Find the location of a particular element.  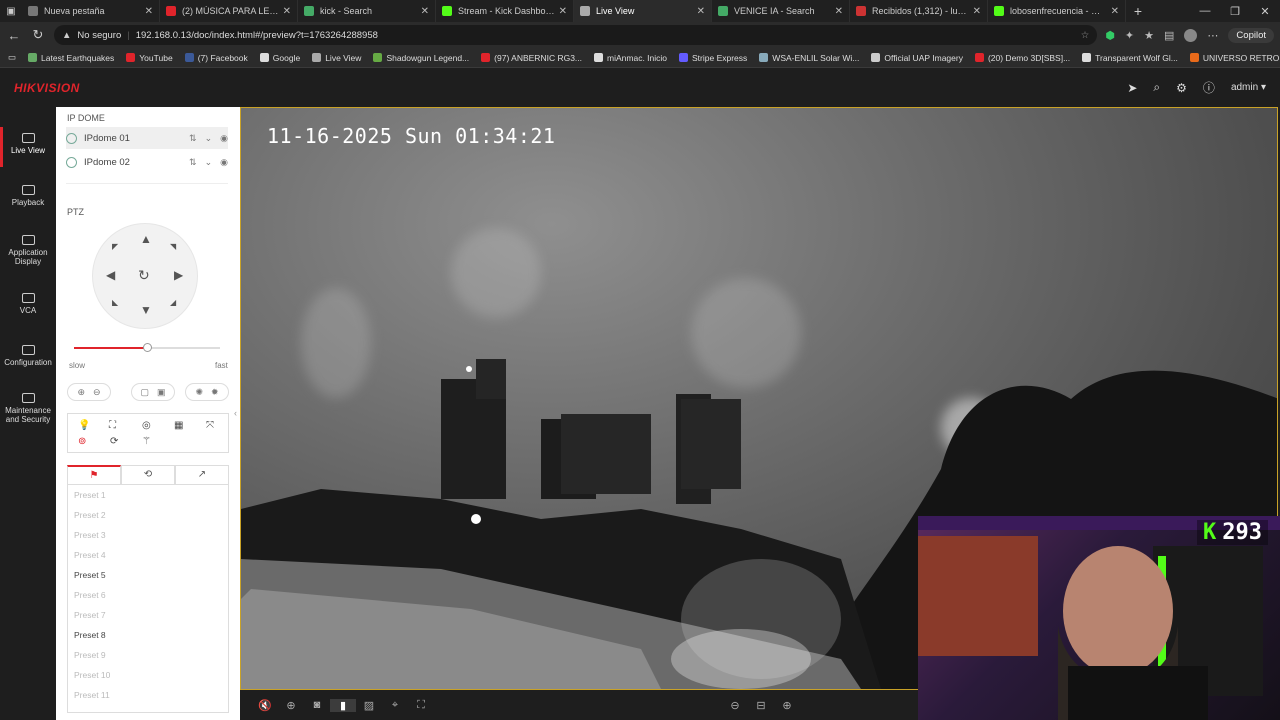

audio-icon: 🔇 is located at coordinates (265, 705).